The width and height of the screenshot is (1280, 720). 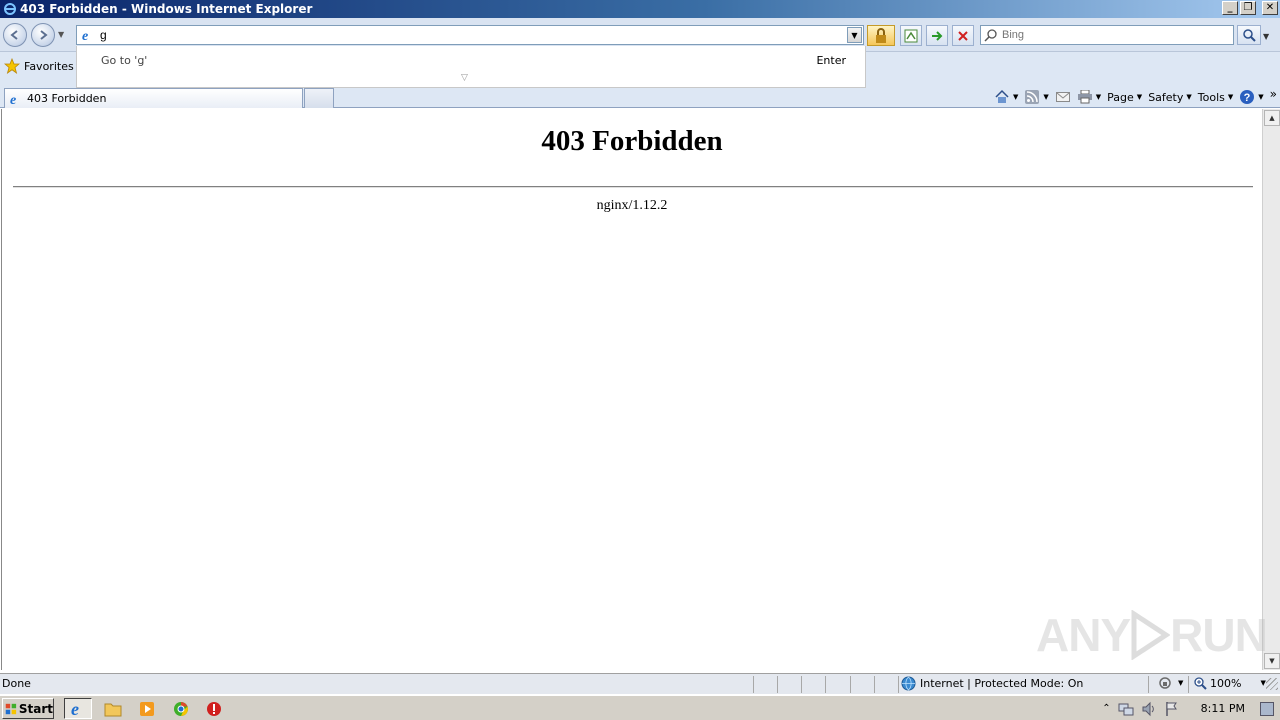 What do you see at coordinates (1219, 635) in the screenshot?
I see `watermark-right-text: RUN` at bounding box center [1219, 635].